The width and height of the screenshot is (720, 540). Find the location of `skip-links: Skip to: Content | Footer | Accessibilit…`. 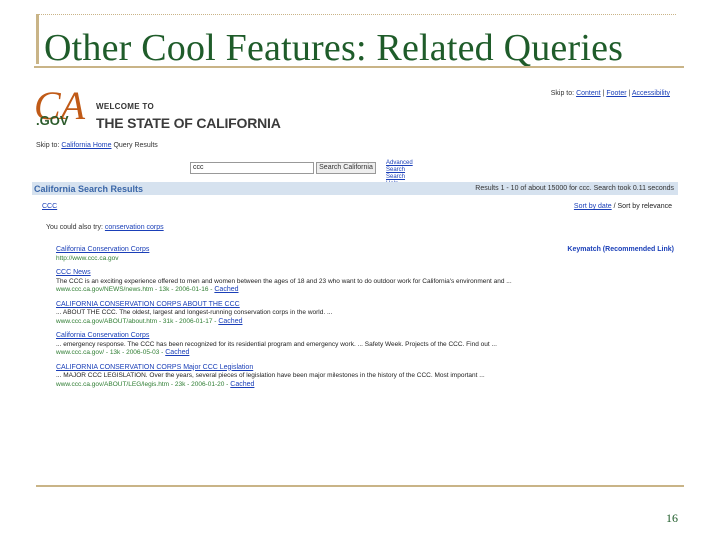

skip-links: Skip to: Content | Footer | Accessibilit… is located at coordinates (610, 93).